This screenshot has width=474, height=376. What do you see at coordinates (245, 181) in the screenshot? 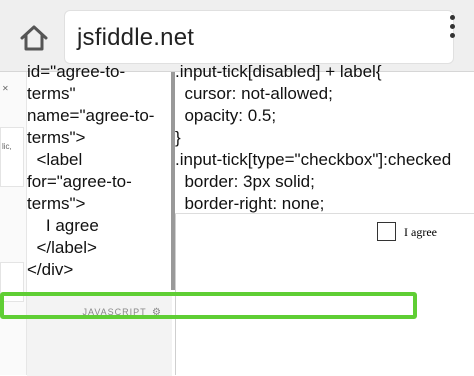
I see `code-line: border: 3px solid;` at bounding box center [245, 181].